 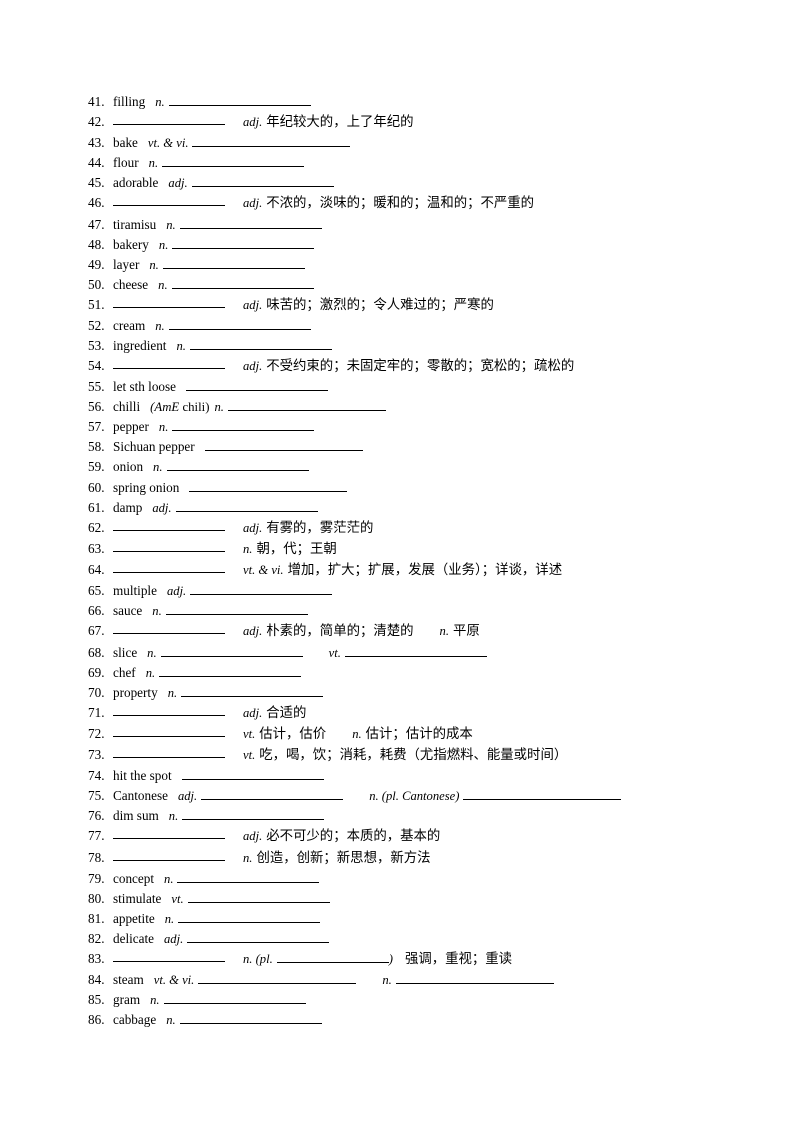 I want to click on entry-number: 55., so click(x=96, y=387).